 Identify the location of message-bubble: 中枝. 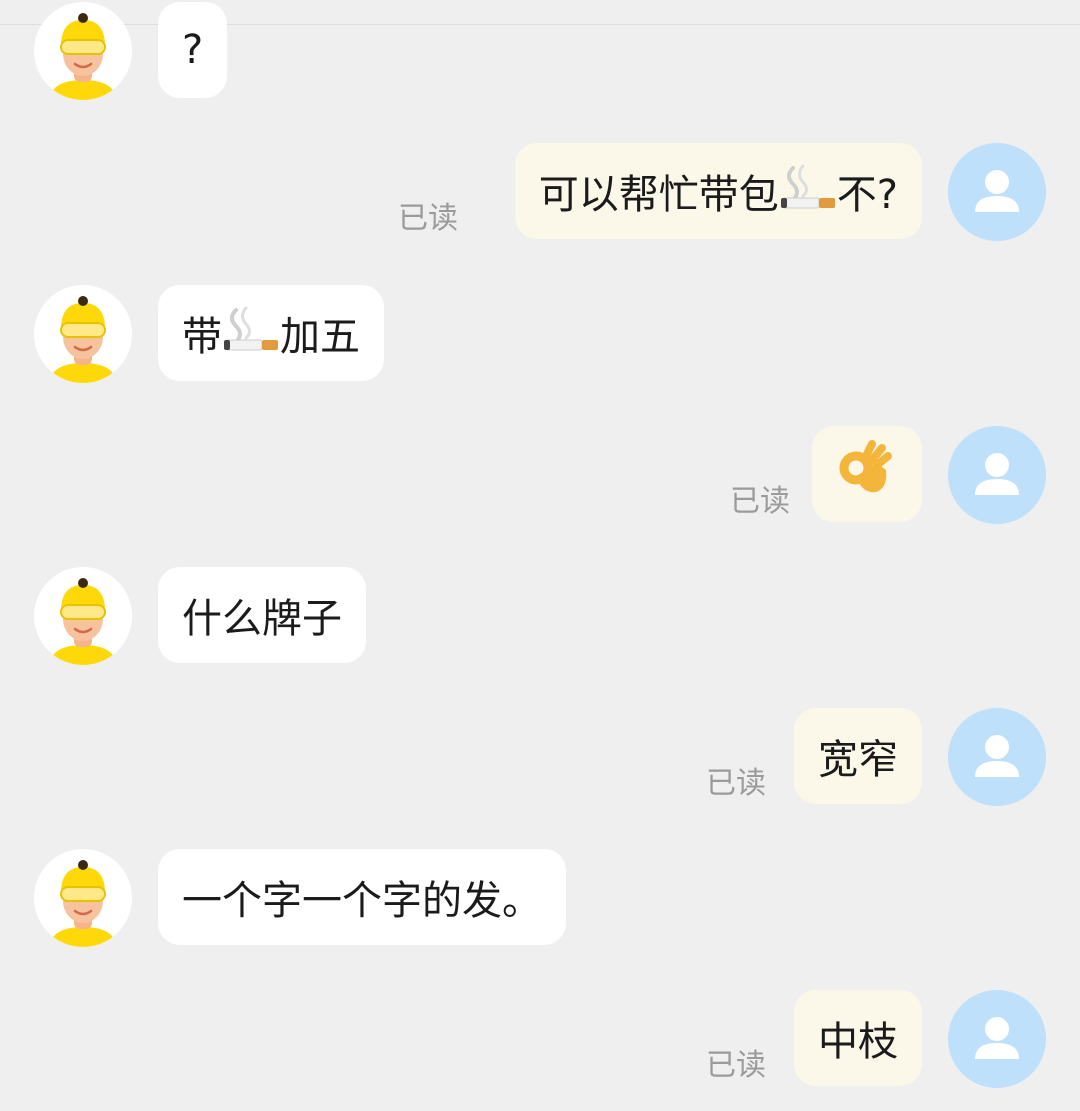
(858, 1038).